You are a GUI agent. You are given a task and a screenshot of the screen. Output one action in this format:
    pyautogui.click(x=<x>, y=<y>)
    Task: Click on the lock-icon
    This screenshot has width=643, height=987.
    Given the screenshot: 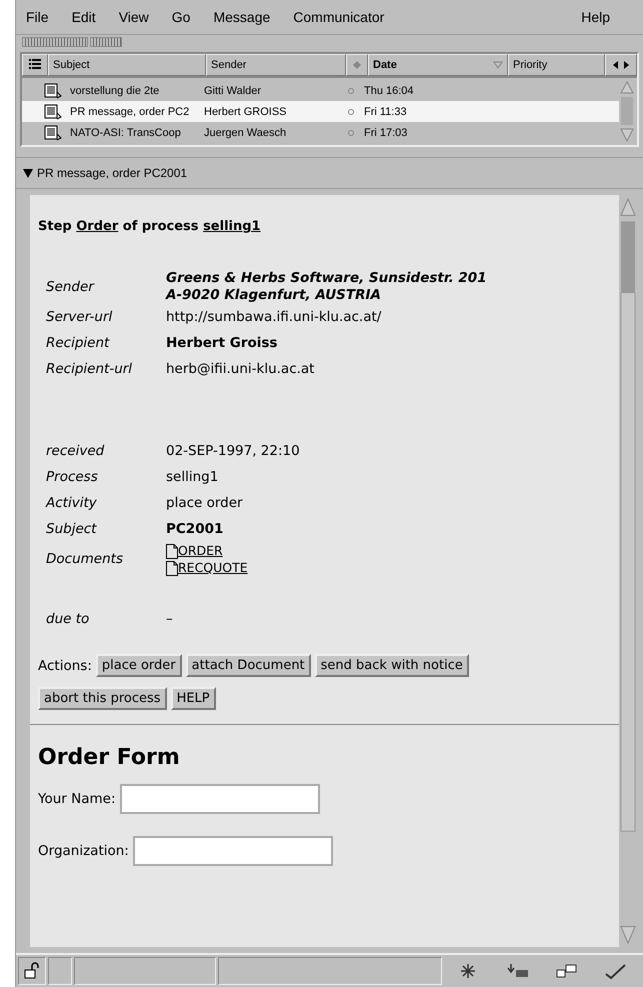 What is the action you would take?
    pyautogui.click(x=32, y=971)
    